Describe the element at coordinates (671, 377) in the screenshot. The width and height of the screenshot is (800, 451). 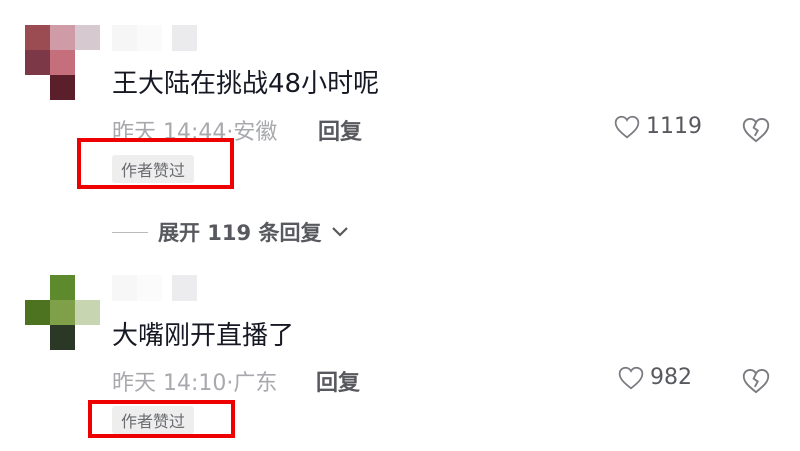
I see `like-count: 982` at that location.